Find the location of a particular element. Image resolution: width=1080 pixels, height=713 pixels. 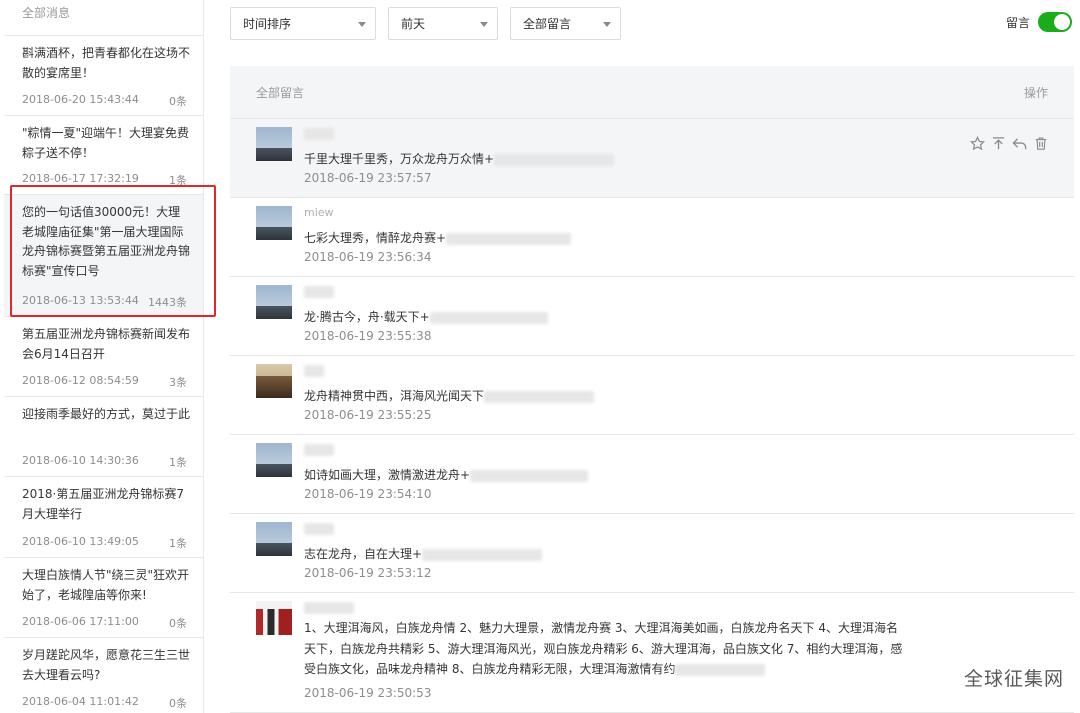

article-meta: 2018-06-06 17:11:00 0条 is located at coordinates (104, 623).